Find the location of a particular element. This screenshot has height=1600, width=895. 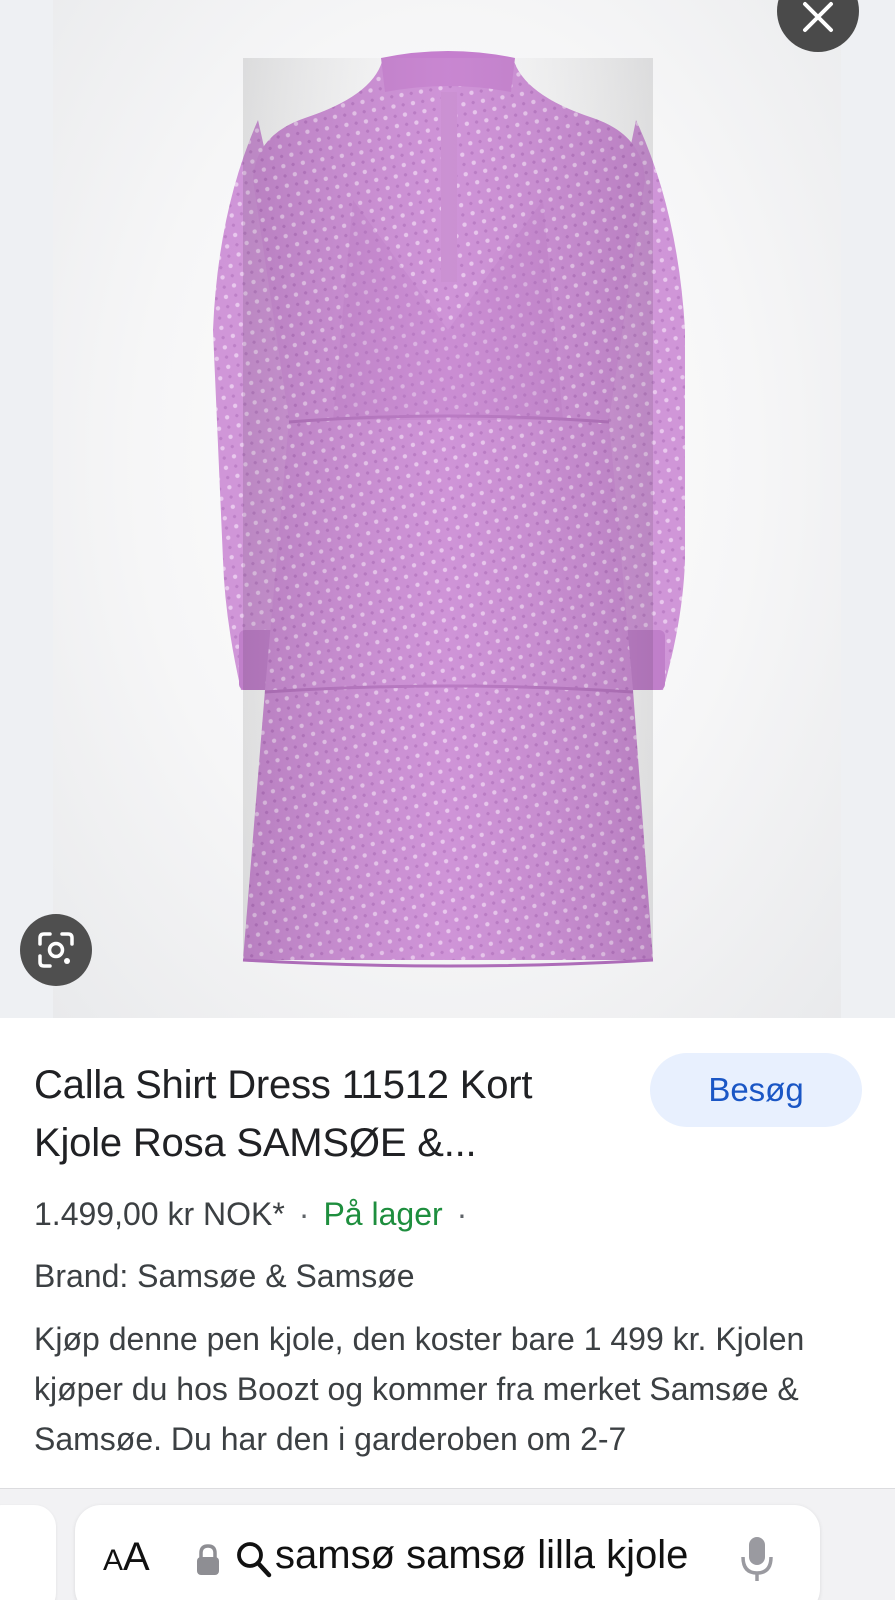

close-icon is located at coordinates (818, 17).